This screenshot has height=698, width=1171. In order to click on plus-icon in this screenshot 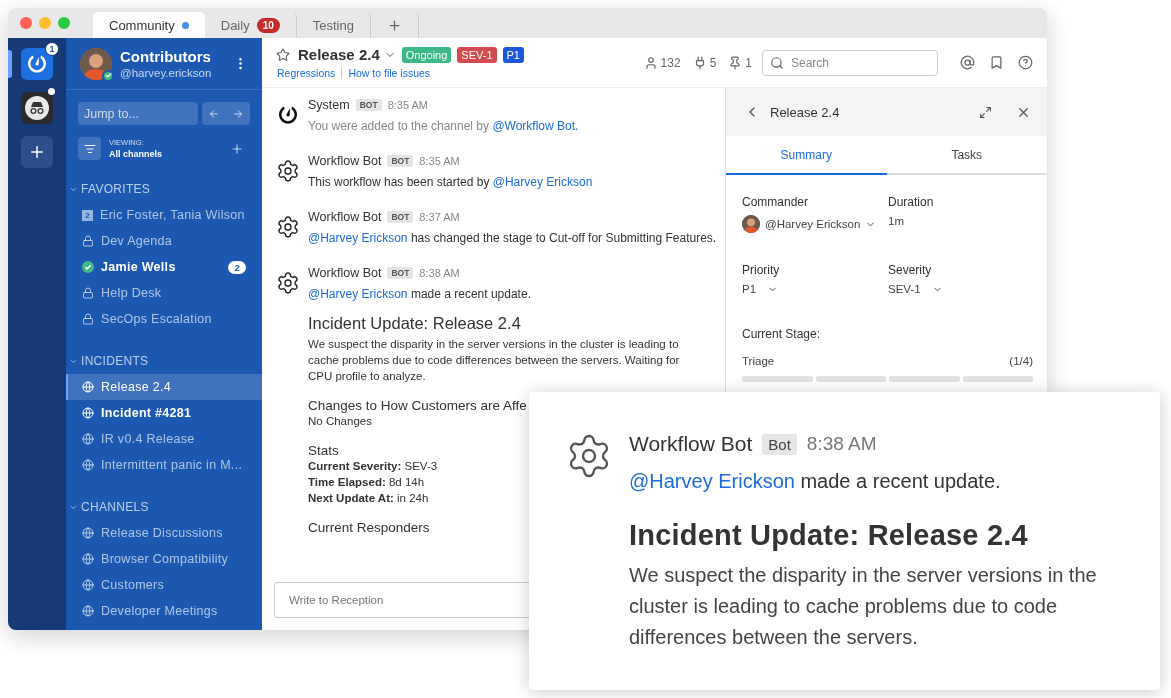, I will do `click(37, 152)`.